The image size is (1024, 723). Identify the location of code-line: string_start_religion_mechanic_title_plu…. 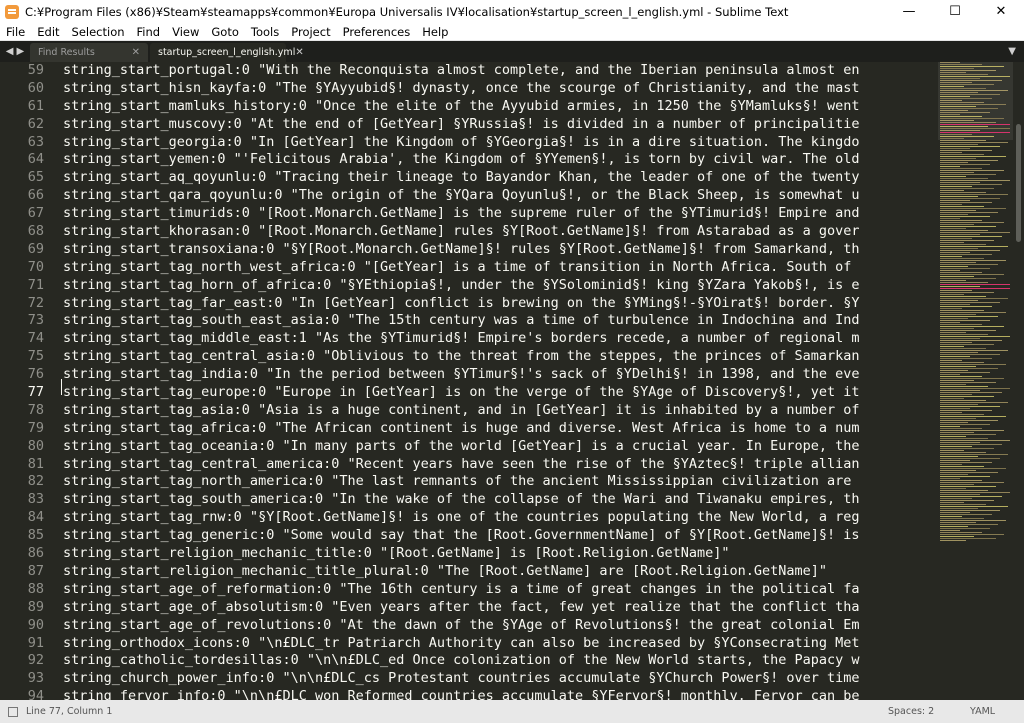
(495, 572).